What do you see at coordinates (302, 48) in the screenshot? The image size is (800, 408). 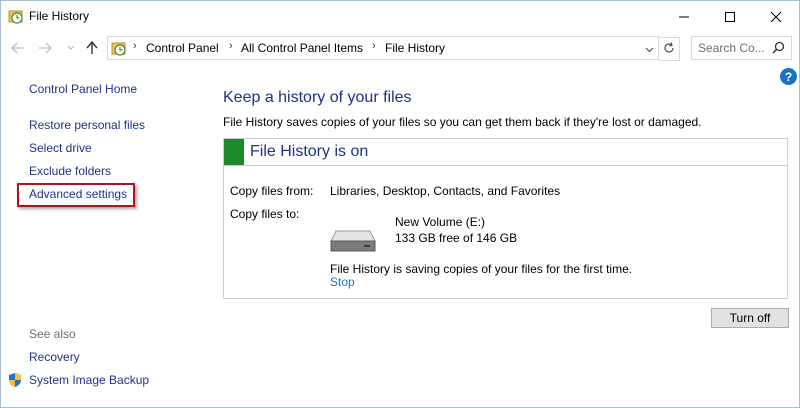 I see `breadcrumb-all-items: All Control Panel Items` at bounding box center [302, 48].